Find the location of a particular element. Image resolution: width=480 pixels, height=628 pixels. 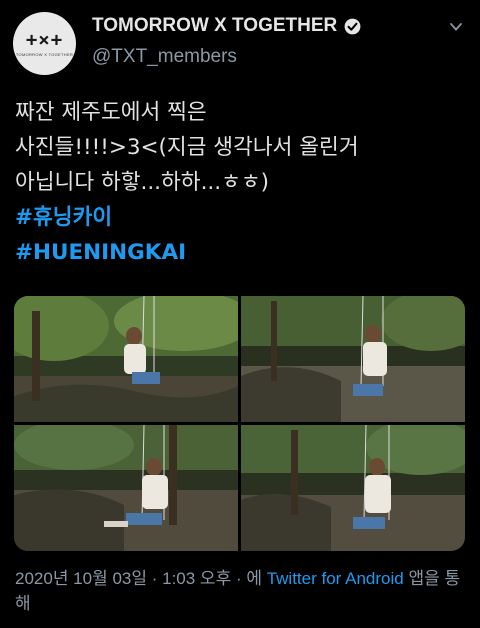

hashtag-hueningkai: #HUENINGKAI is located at coordinates (242, 252).